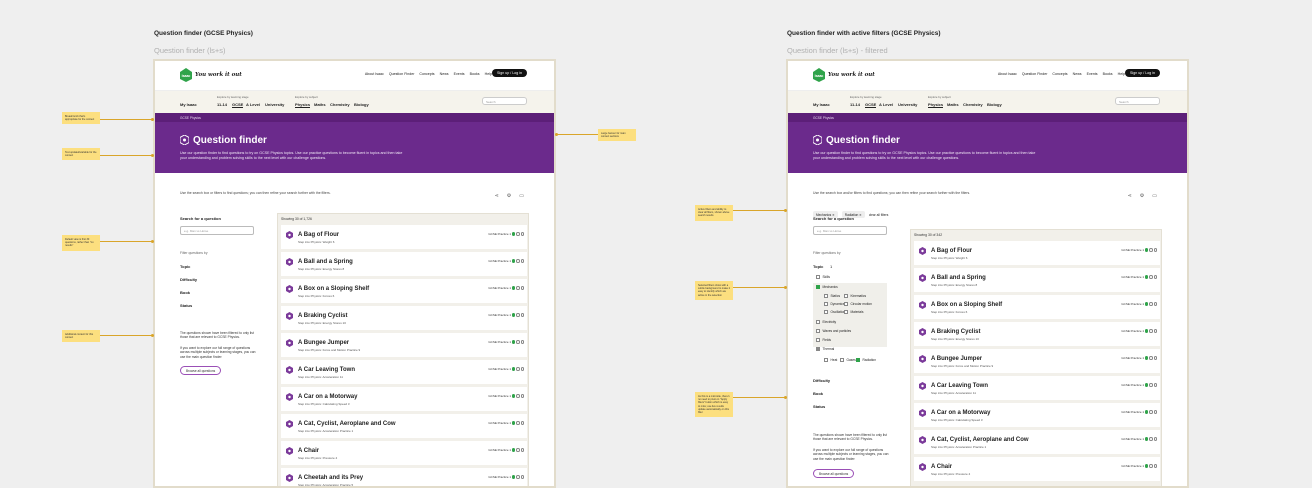 The height and width of the screenshot is (488, 1312). I want to click on filter-status: Status, so click(186, 305).